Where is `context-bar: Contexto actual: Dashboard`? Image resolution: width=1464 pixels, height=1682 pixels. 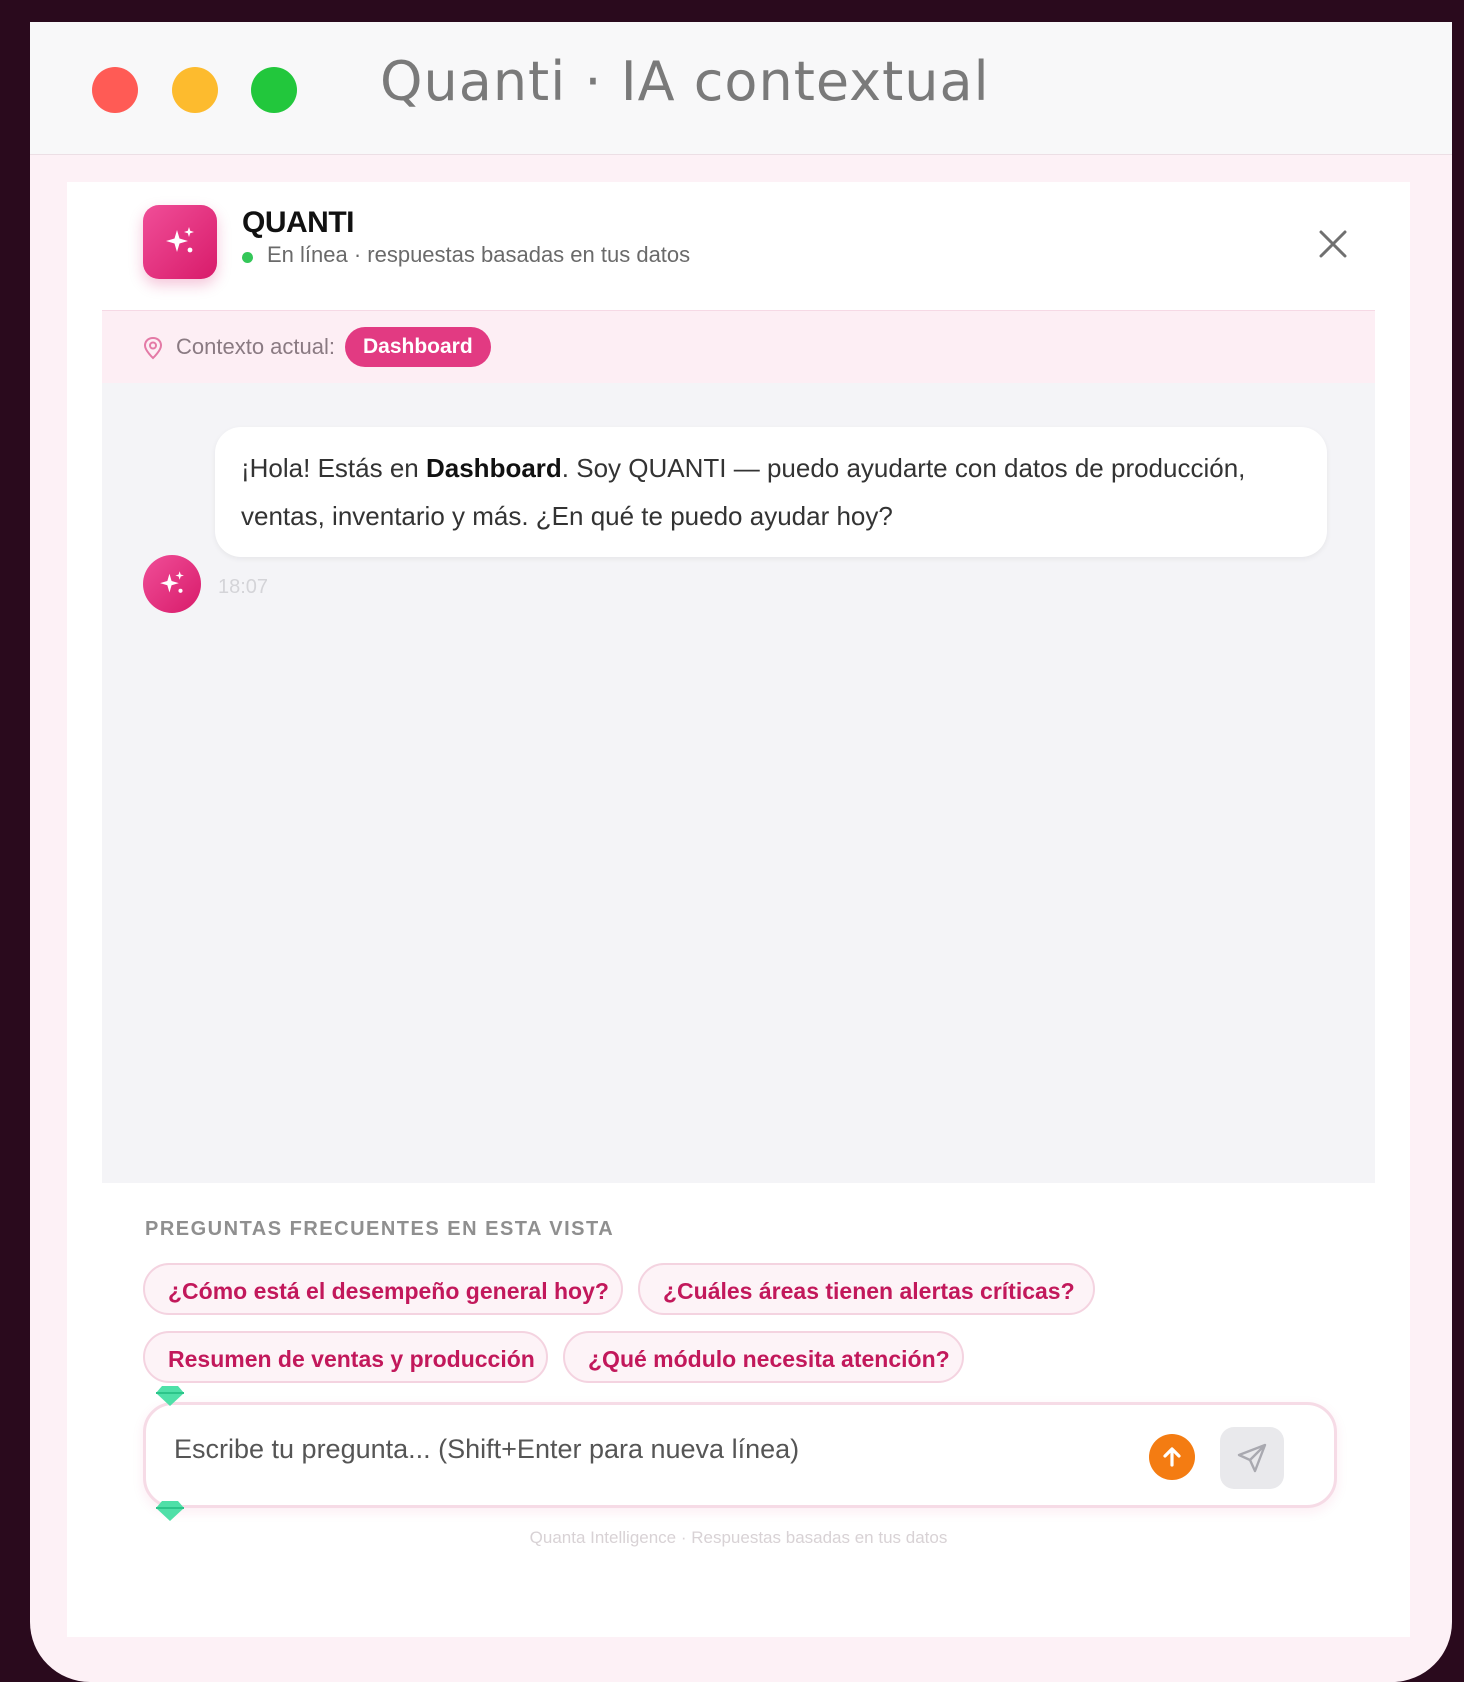
context-bar: Contexto actual: Dashboard is located at coordinates (738, 347).